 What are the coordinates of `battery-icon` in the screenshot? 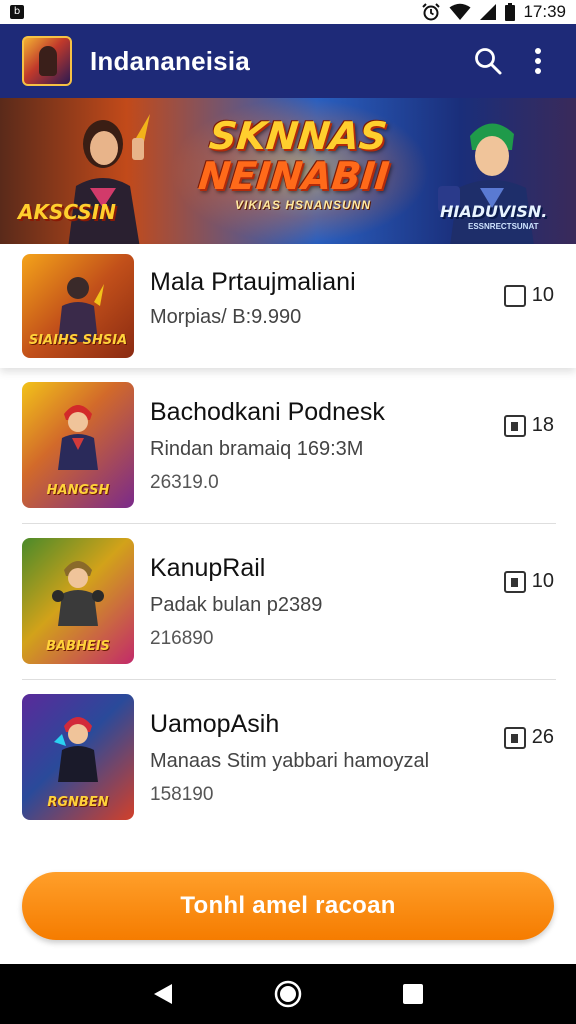 It's located at (510, 12).